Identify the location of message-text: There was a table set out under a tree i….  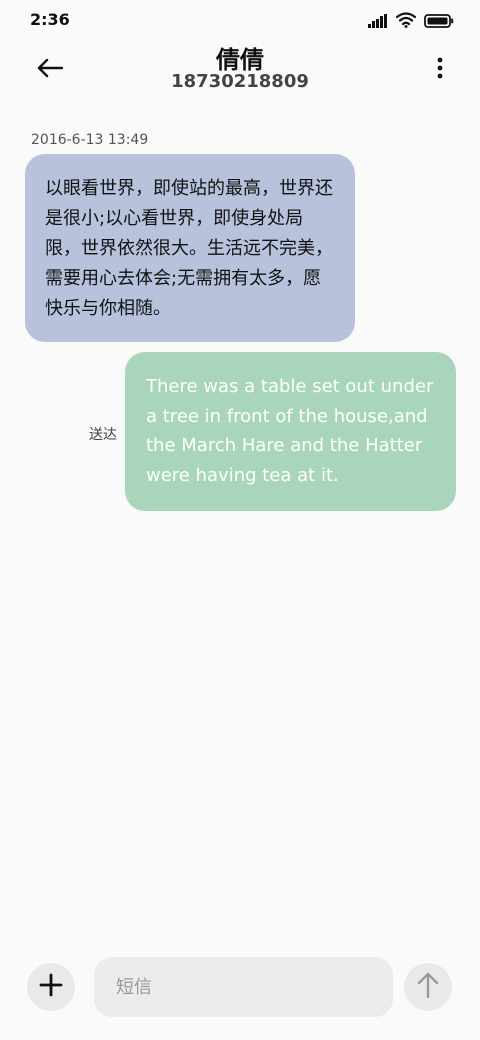
(290, 431).